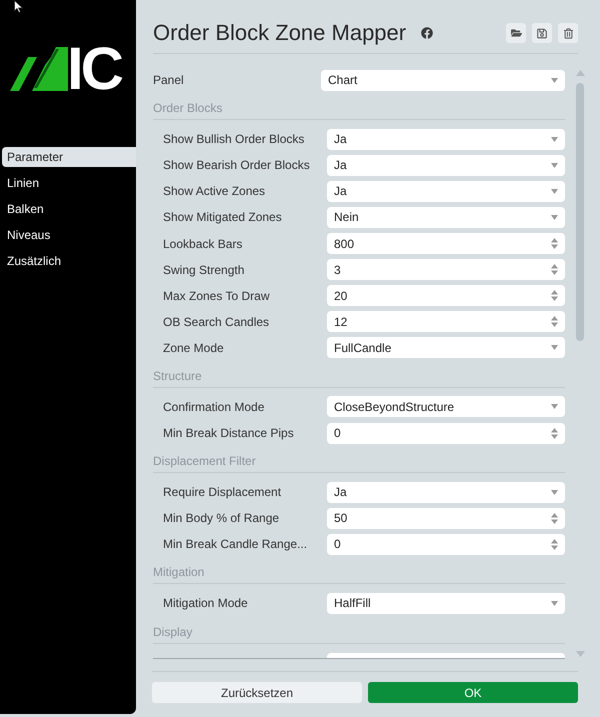  Describe the element at coordinates (446, 295) in the screenshot. I see `number-field: 20` at that location.